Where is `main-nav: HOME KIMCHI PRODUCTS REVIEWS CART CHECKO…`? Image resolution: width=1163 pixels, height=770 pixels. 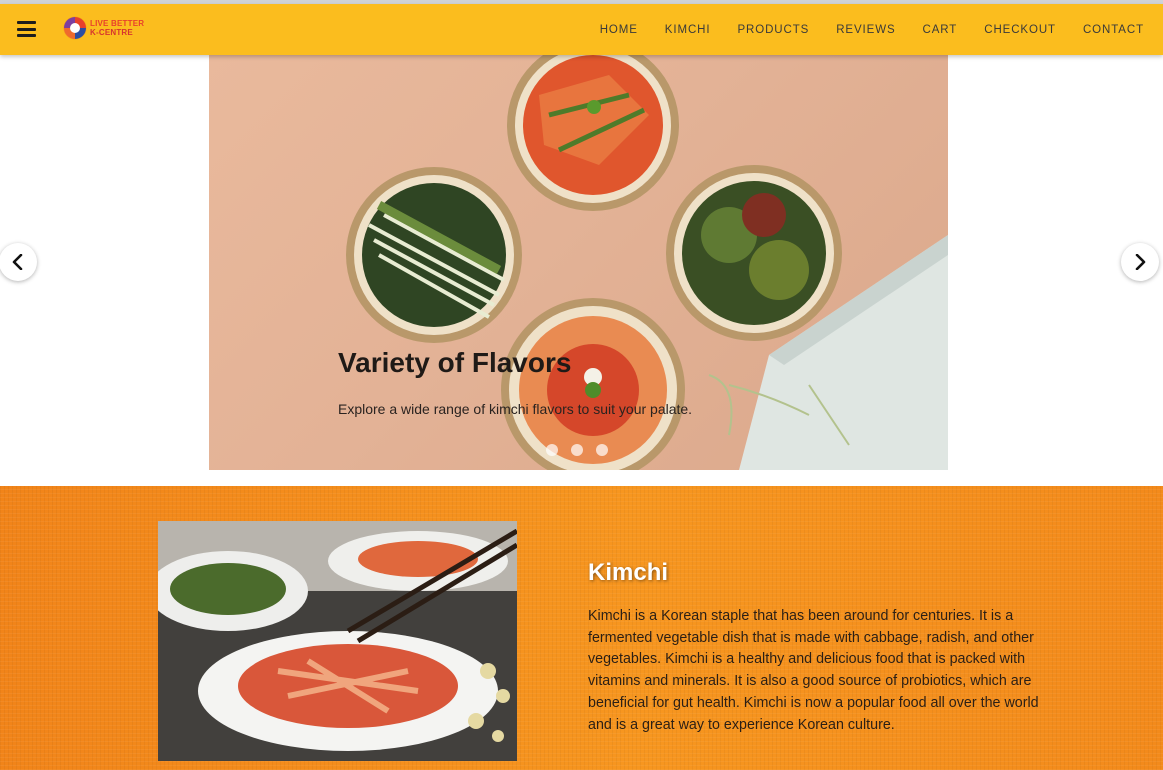
main-nav: HOME KIMCHI PRODUCTS REVIEWS CART CHECKO… is located at coordinates (858, 29).